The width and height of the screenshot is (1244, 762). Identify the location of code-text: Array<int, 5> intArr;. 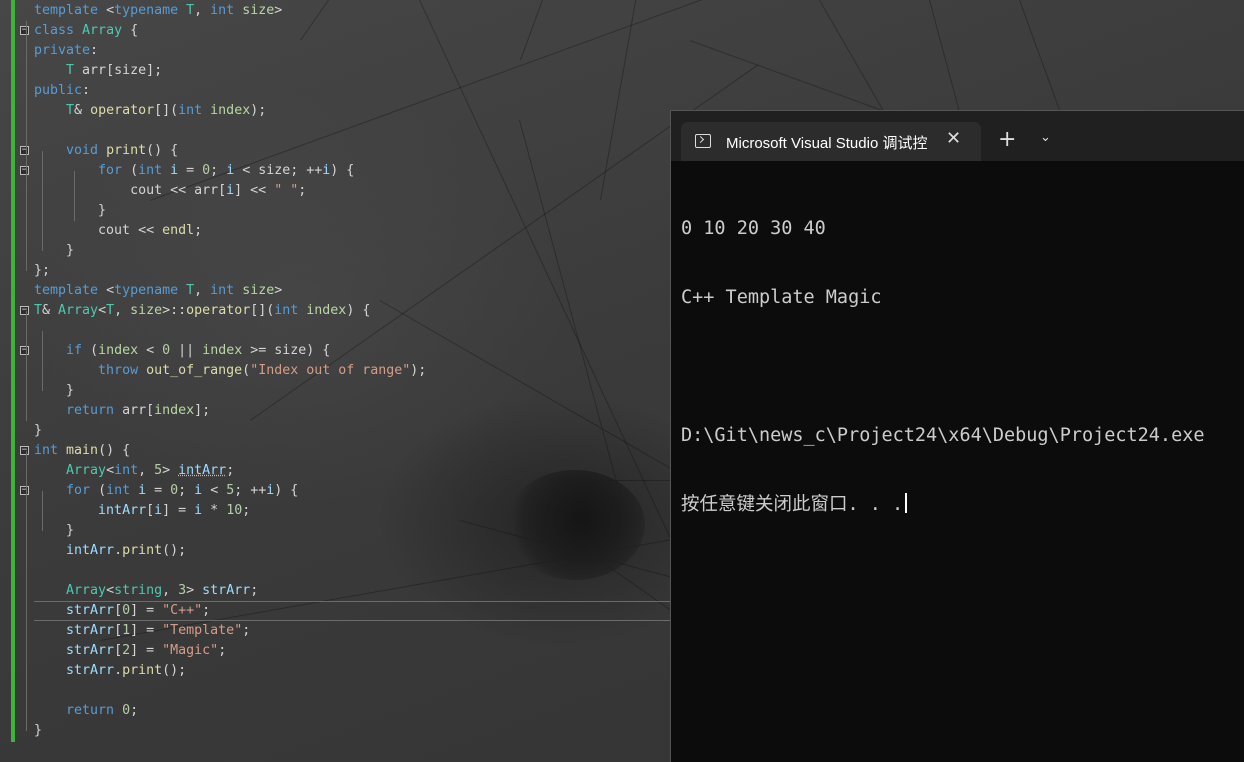
(134, 471).